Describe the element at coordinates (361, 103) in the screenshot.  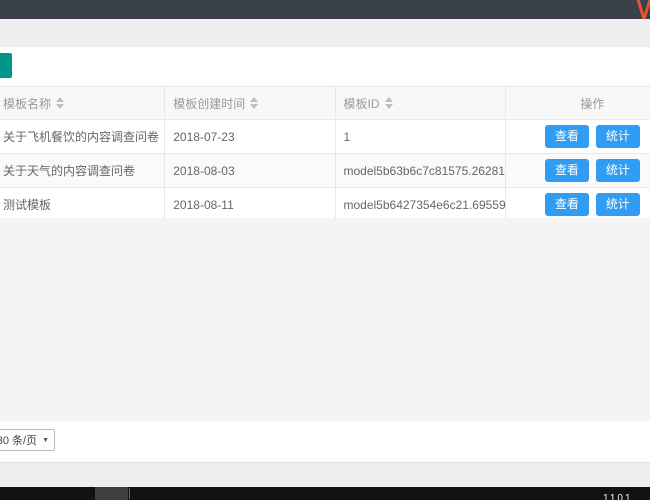
I see `column-label: 模板ID` at that location.